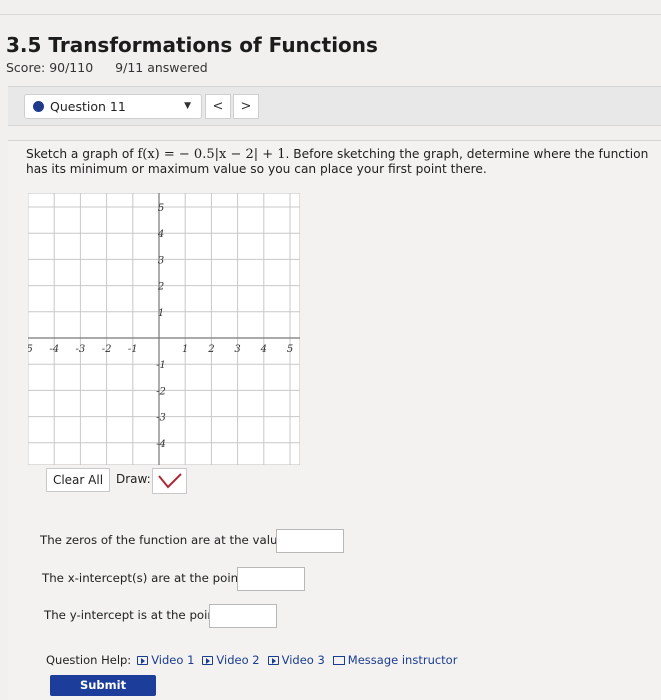  What do you see at coordinates (78, 480) in the screenshot?
I see `clear-all-button: Clear All` at bounding box center [78, 480].